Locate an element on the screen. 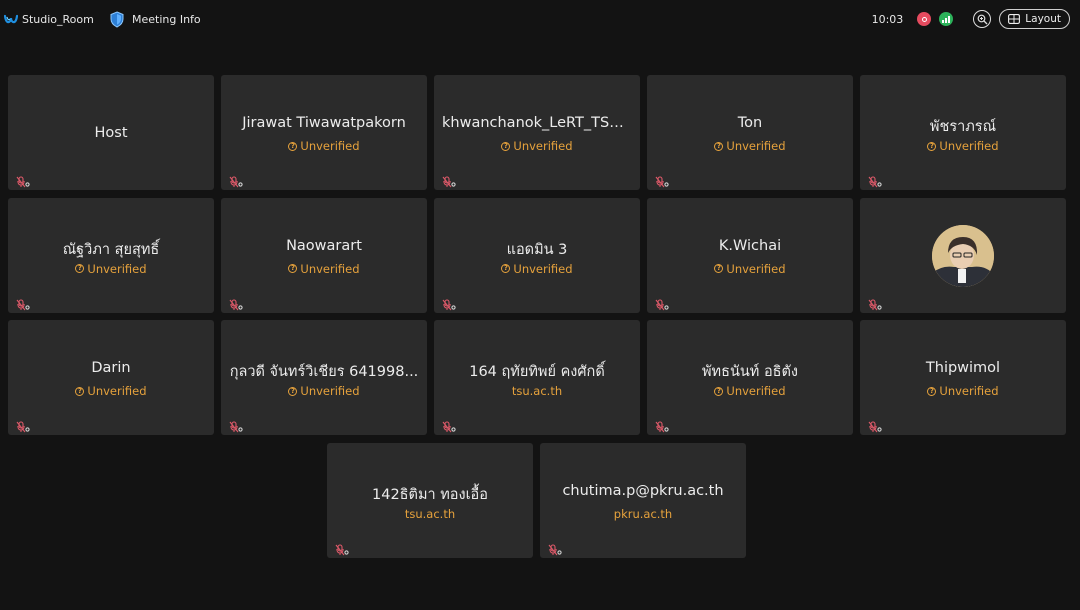  participant-tile: ณัฐวิภา สุยสุทธิ์? Unverified is located at coordinates (111, 255).